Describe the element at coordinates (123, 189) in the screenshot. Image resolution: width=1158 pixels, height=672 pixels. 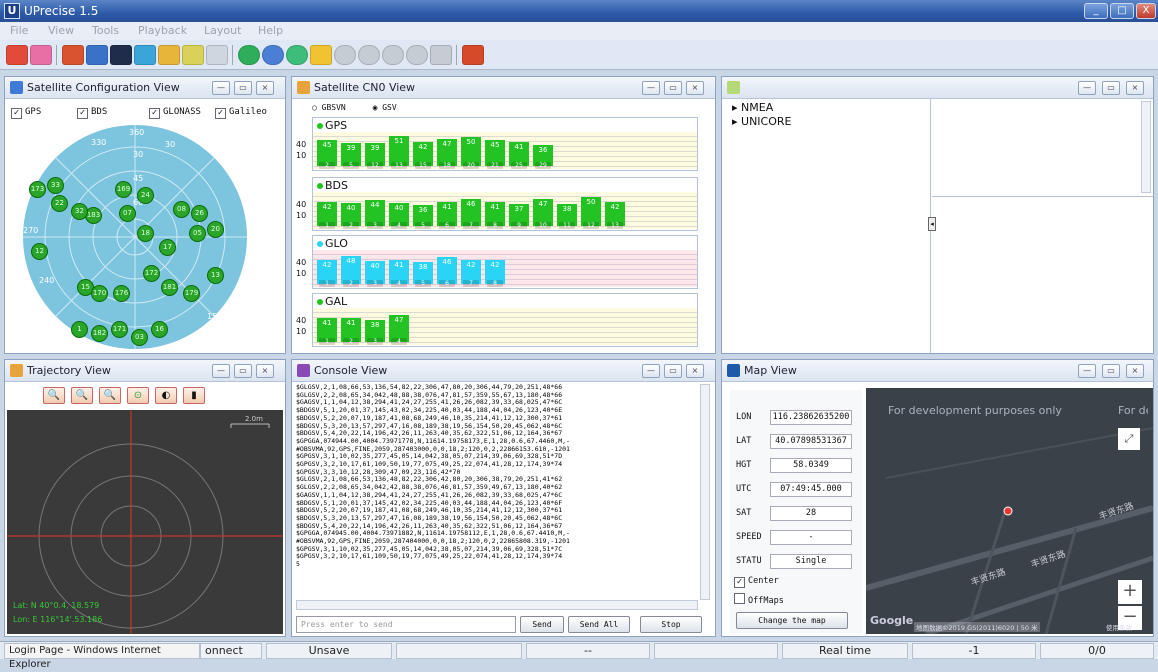
I see `sat-marker: 169` at that location.